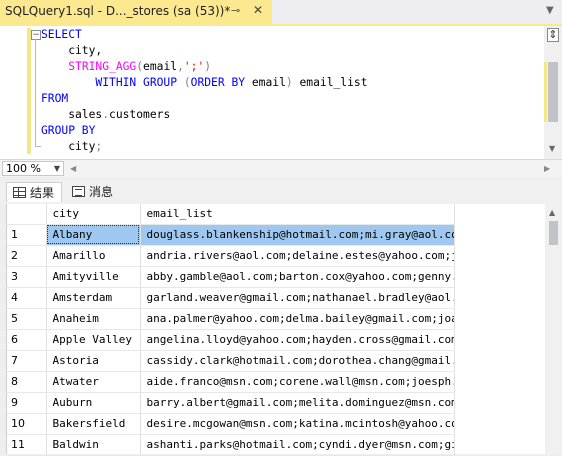 The image size is (562, 456). I want to click on city-cell: Albany, so click(93, 235).